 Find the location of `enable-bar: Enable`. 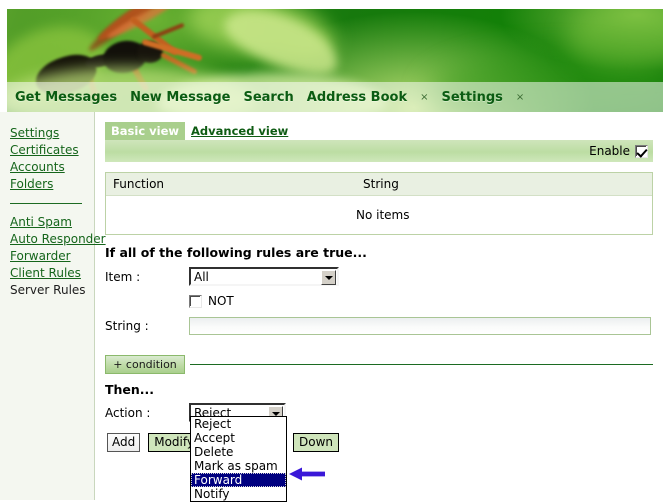

enable-bar: Enable is located at coordinates (379, 151).